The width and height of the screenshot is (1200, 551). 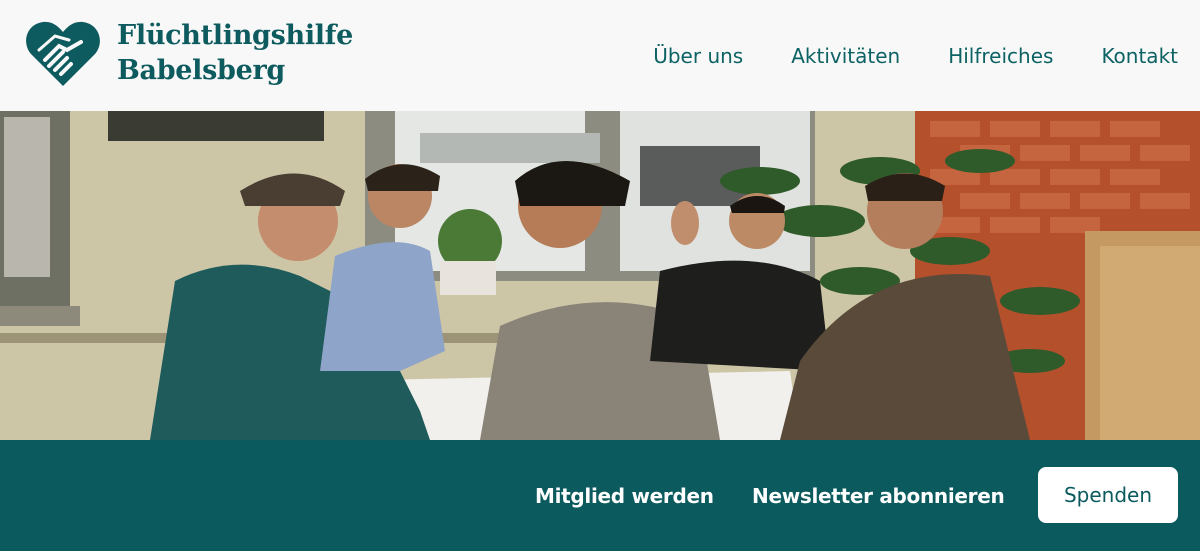 I want to click on nav-item-kontakt: Kontakt, so click(x=1139, y=56).